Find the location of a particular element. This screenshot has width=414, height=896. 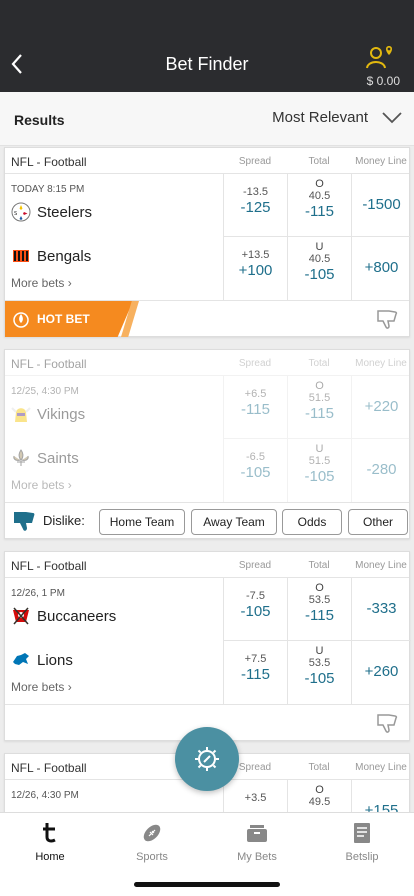

betslip-icon is located at coordinates (362, 833).